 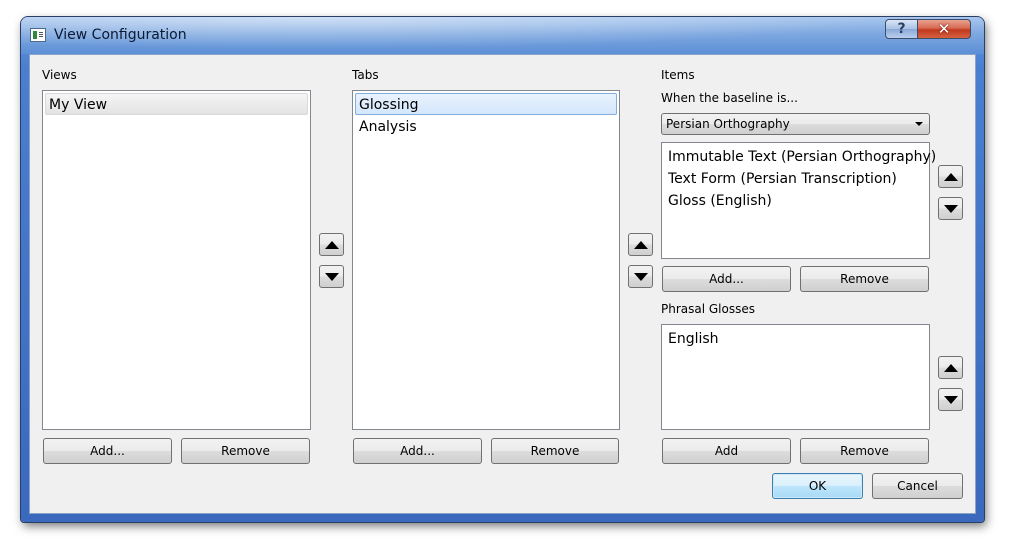 I want to click on chevron-down-icon, so click(x=919, y=124).